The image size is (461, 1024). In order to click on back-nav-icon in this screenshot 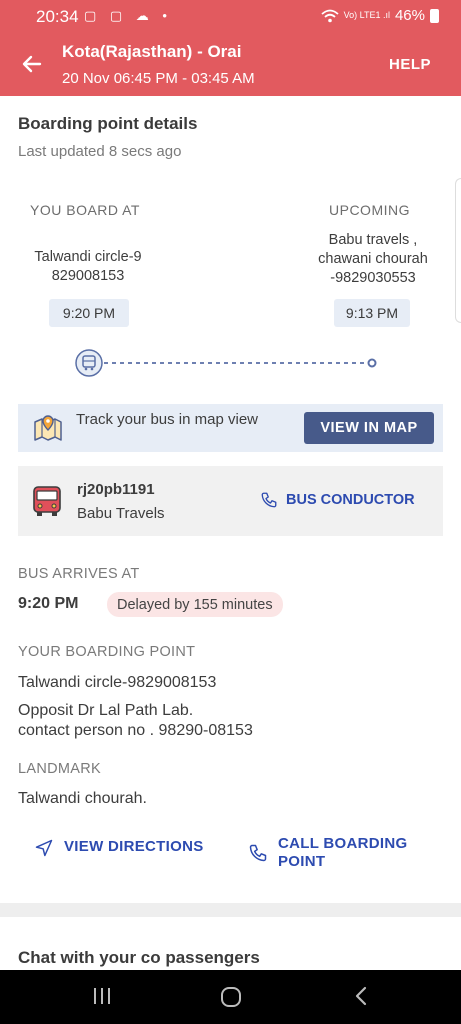, I will do `click(361, 996)`.